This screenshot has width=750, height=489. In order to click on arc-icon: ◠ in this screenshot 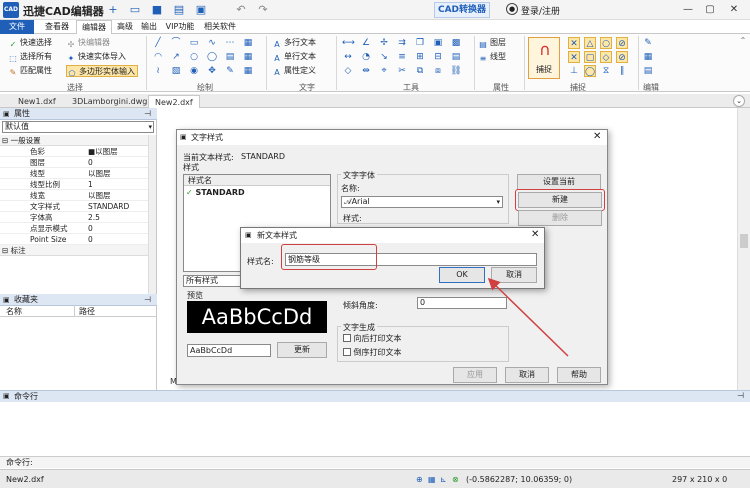, I will do `click(158, 57)`.